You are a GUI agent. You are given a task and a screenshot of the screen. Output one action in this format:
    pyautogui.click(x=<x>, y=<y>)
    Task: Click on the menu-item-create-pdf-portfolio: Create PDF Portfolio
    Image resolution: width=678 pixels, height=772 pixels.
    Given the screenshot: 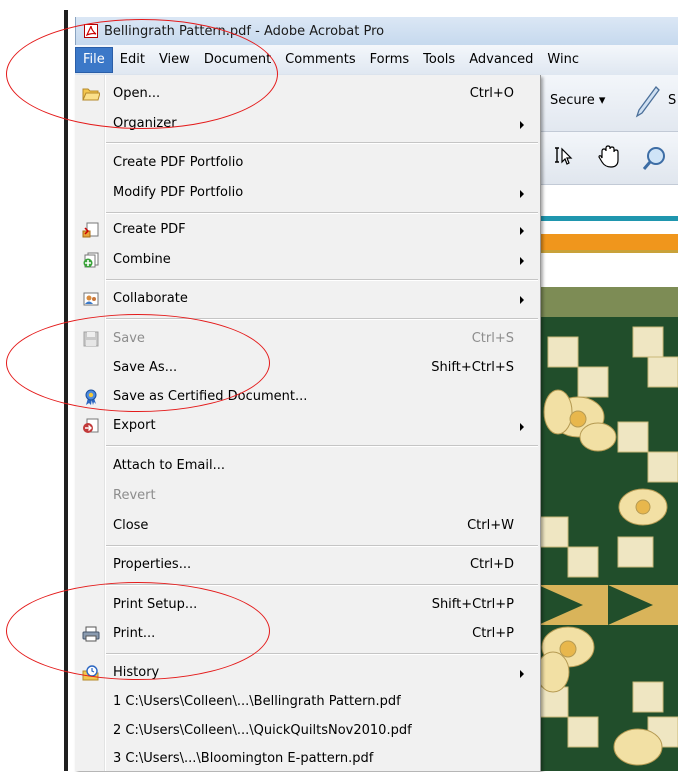 What is the action you would take?
    pyautogui.click(x=306, y=163)
    